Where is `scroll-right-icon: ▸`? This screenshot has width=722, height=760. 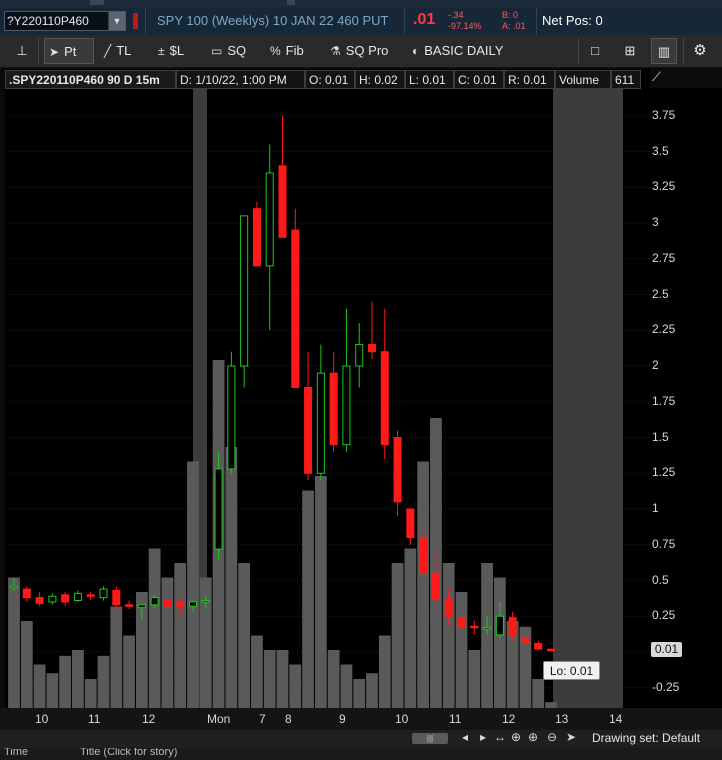
scroll-right-icon: ▸ is located at coordinates (483, 737).